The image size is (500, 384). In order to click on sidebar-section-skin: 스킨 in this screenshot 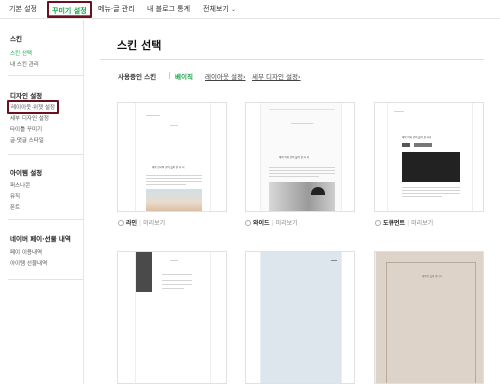, I will do `click(16, 39)`.